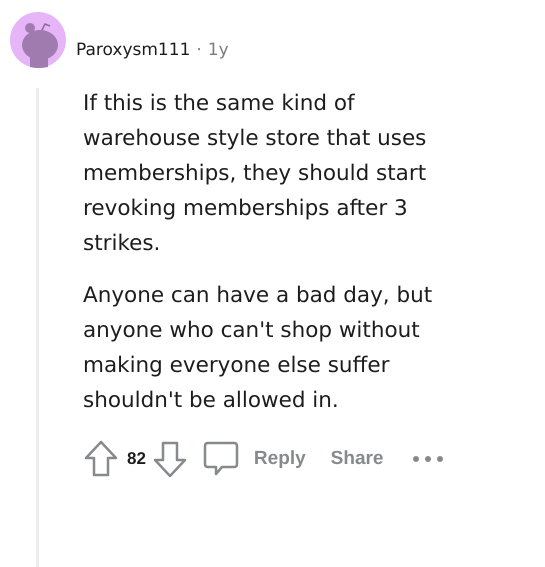 Image resolution: width=545 pixels, height=567 pixels. Describe the element at coordinates (170, 459) in the screenshot. I see `downvote-icon` at that location.